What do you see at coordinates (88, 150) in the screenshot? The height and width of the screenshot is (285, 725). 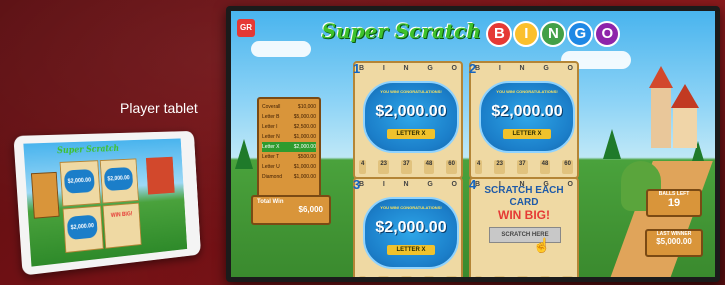 I see `tablet-title: Super Scratch` at bounding box center [88, 150].